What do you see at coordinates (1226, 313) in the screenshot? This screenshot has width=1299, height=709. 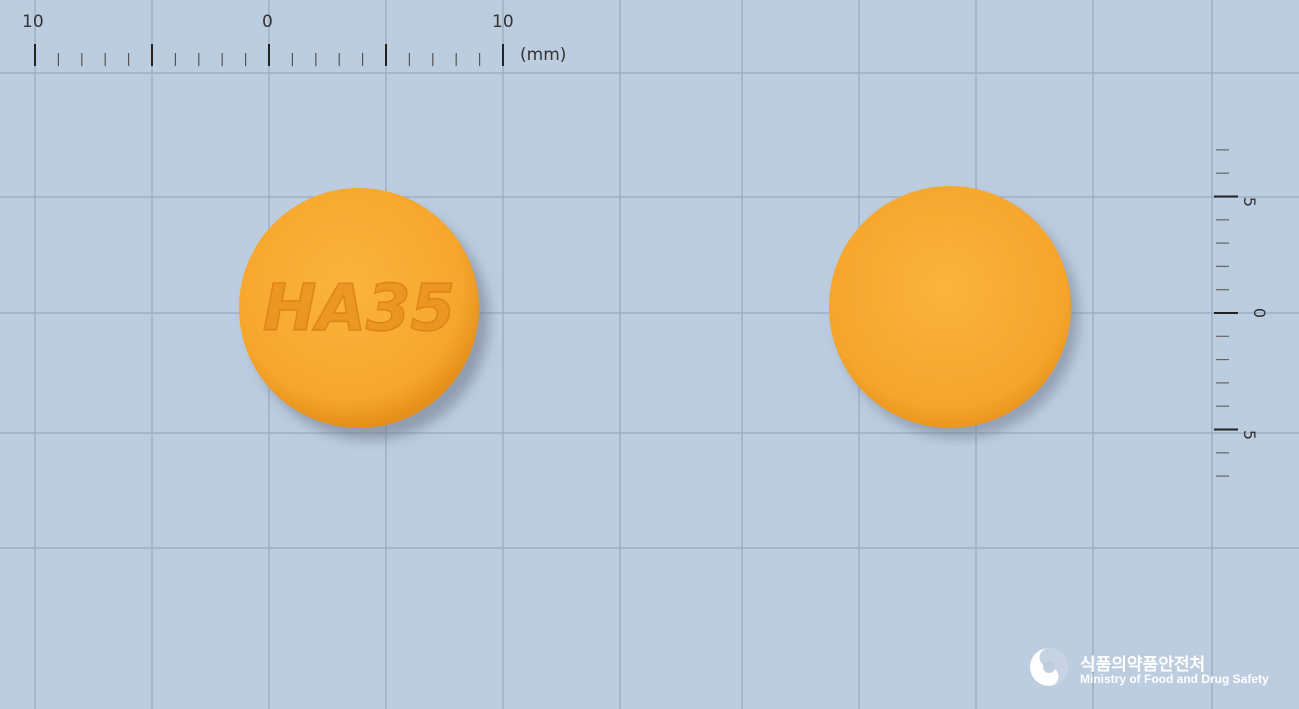 I see `side-ruler-ticks` at bounding box center [1226, 313].